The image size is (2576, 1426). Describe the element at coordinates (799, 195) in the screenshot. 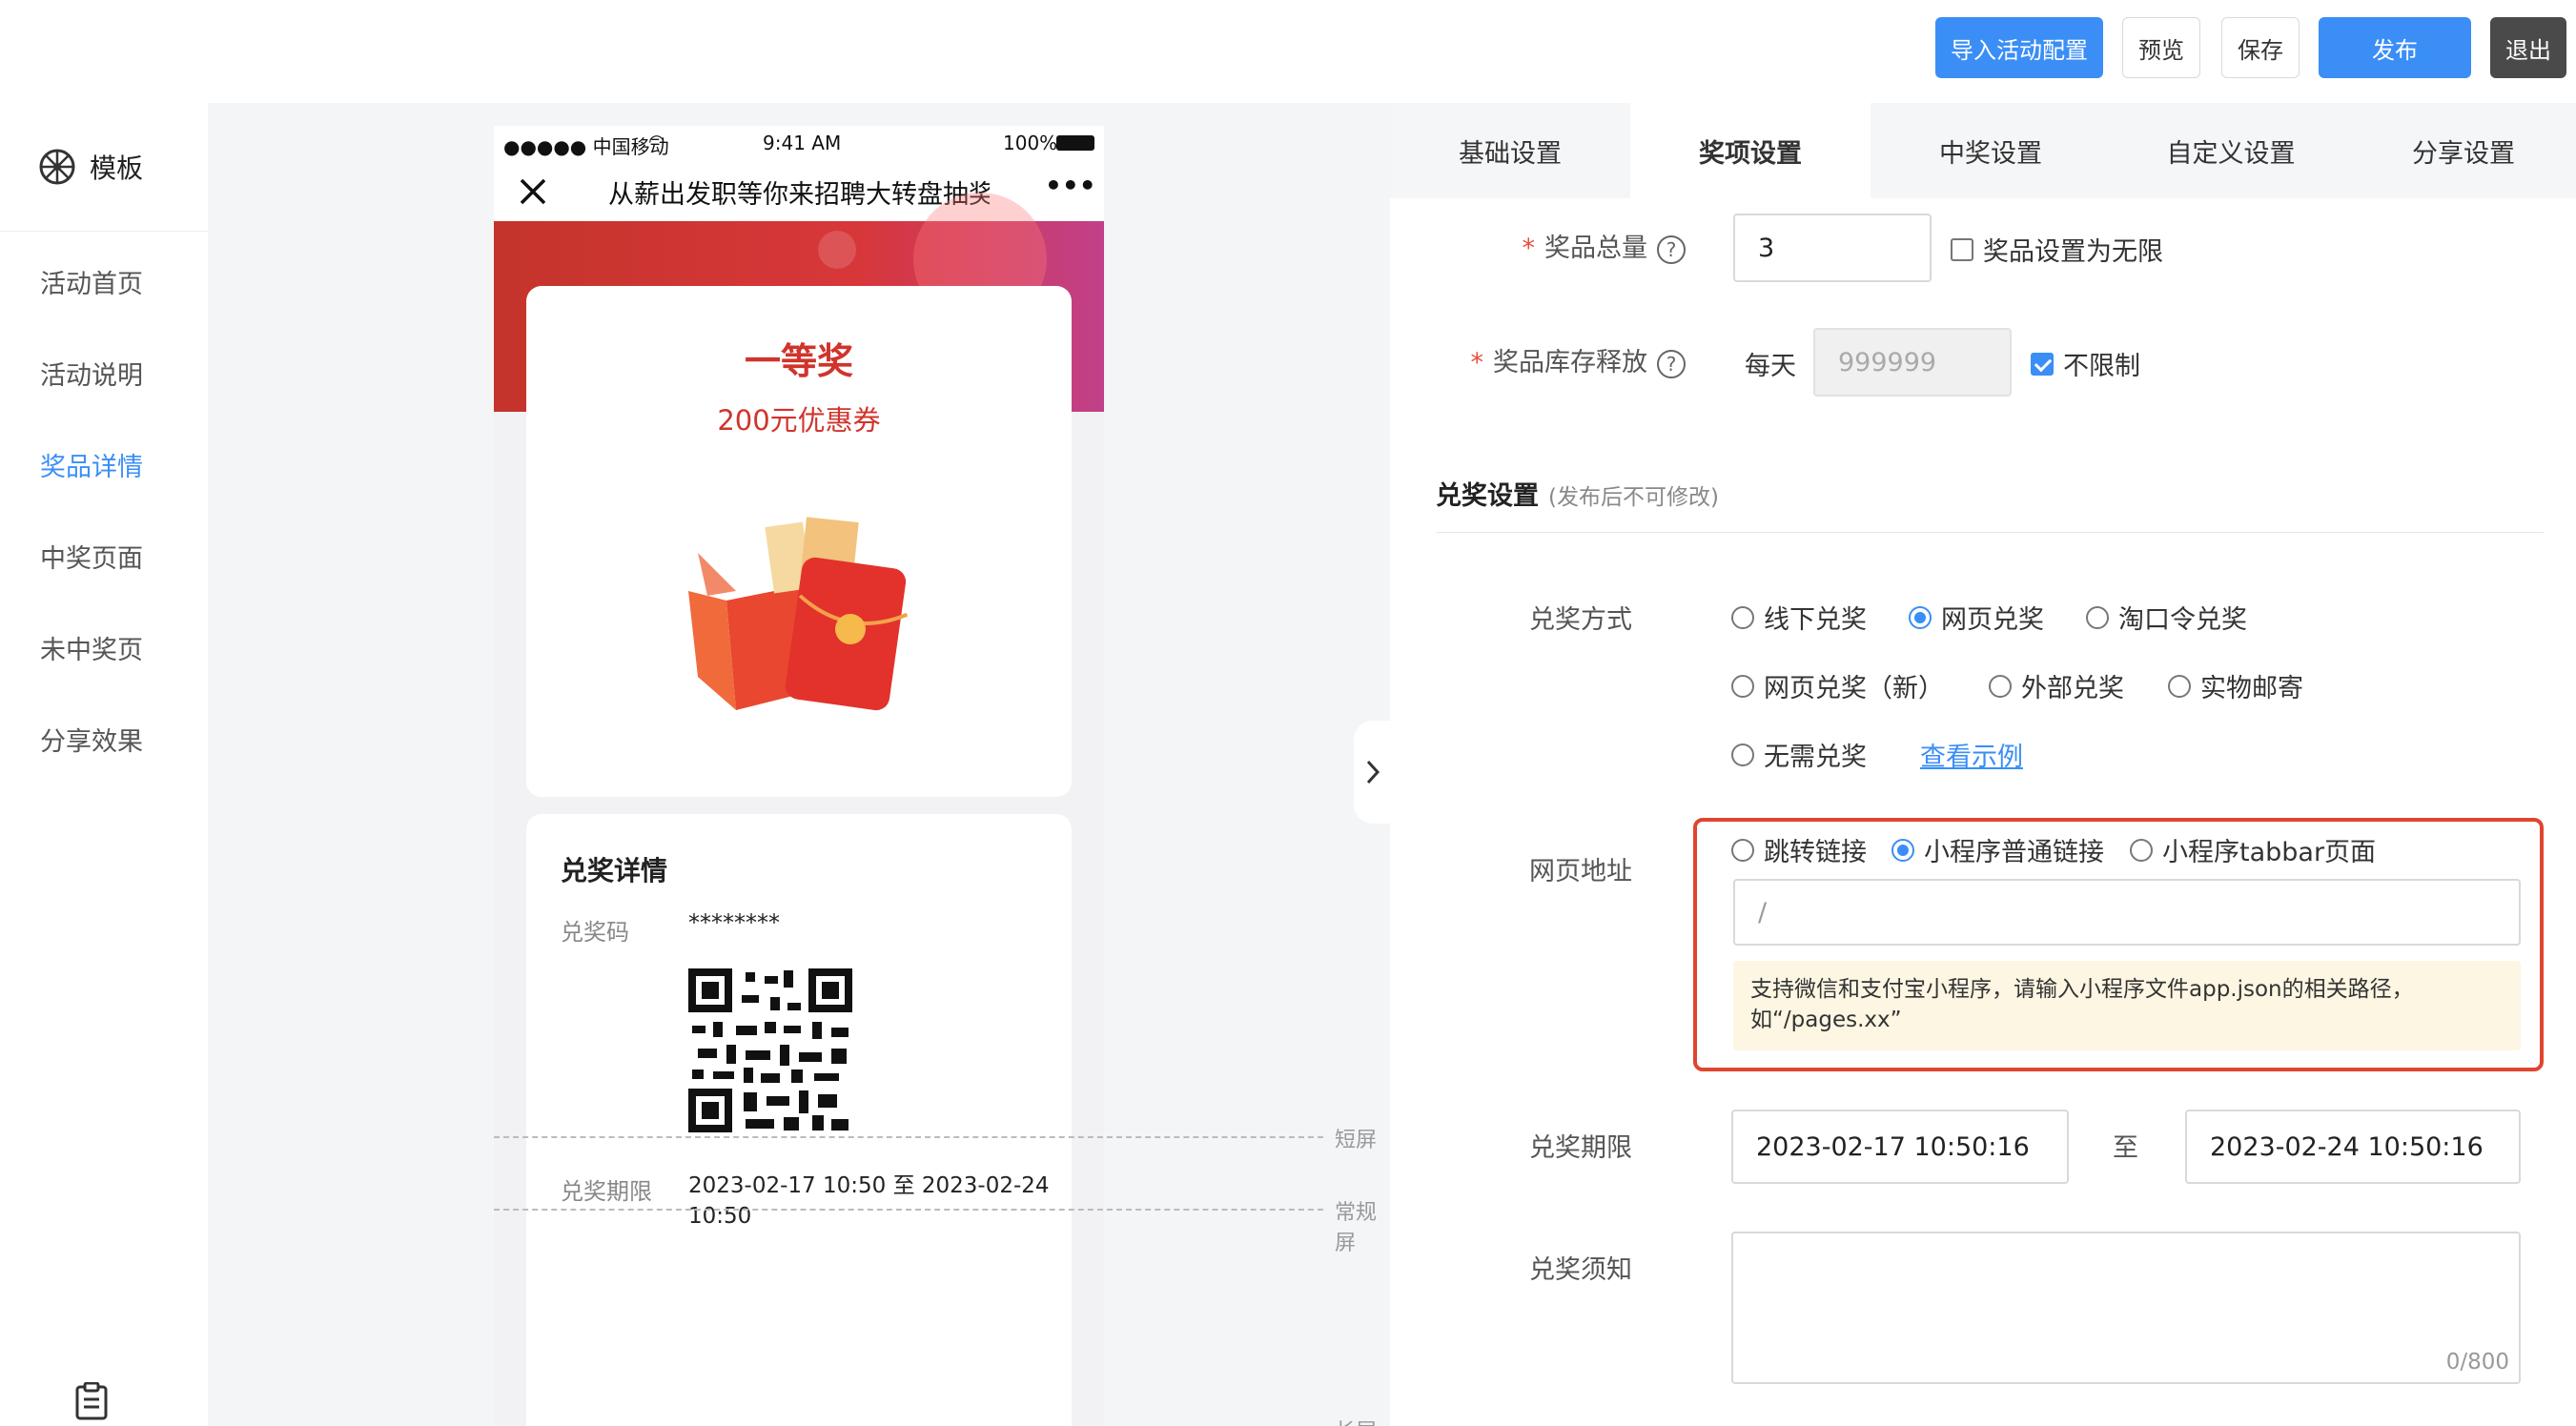

I see `phone-page-title: 从薪出发职等你来招聘大转盘抽奖` at that location.